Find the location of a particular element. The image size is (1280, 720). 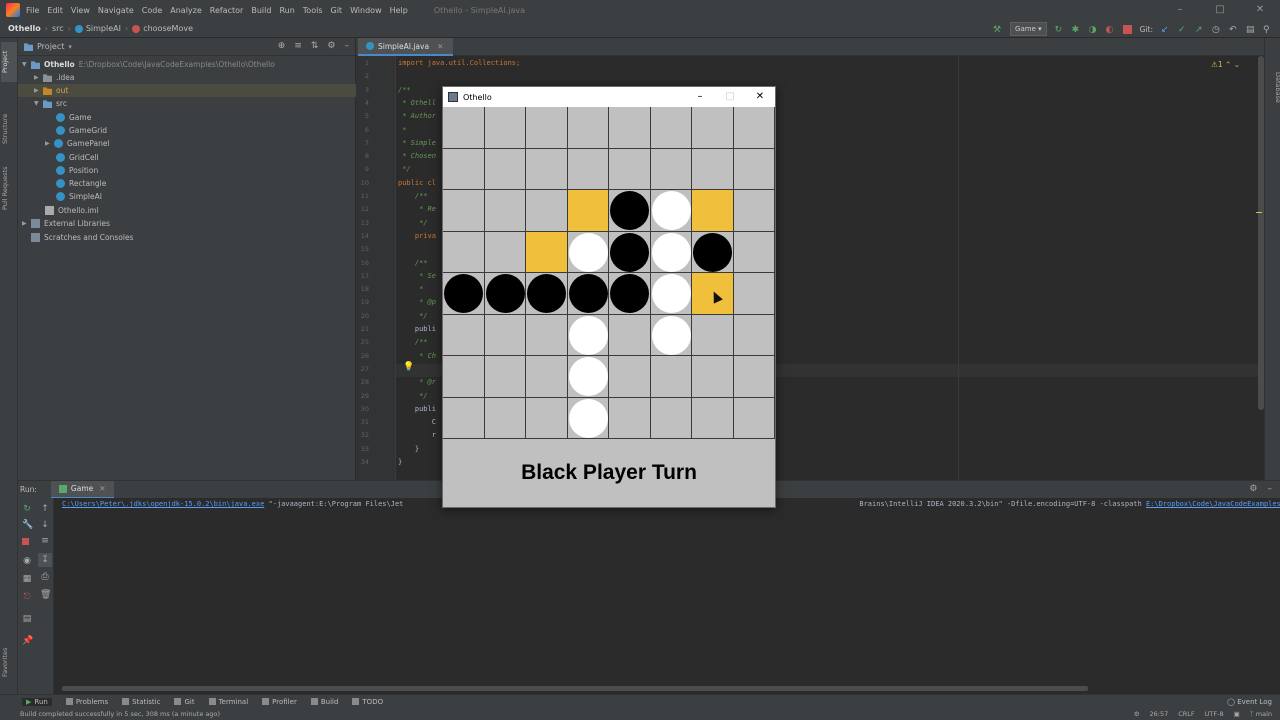

warning-indicator: ⚠1 ⌃ ⌄ is located at coordinates (1225, 64).